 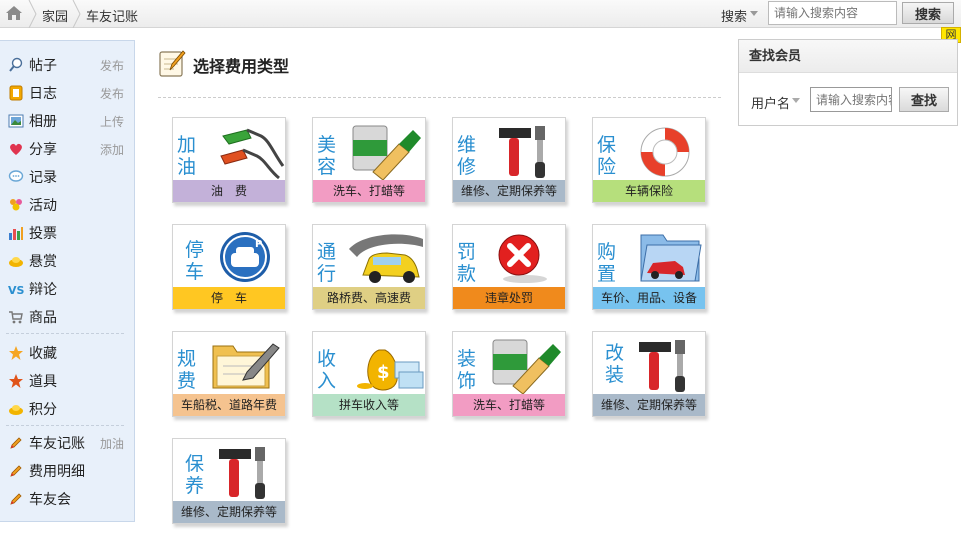 What do you see at coordinates (67, 120) in the screenshot?
I see `sidebar-item-album: 相册 上传` at bounding box center [67, 120].